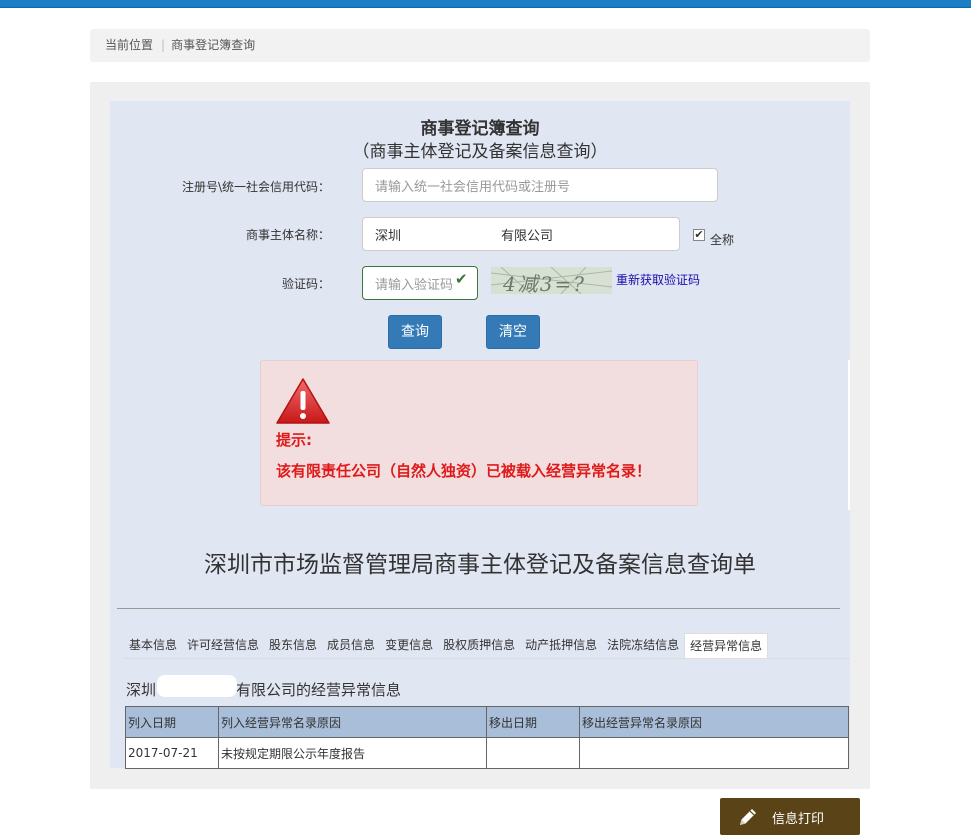  I want to click on column-header: 列入日期, so click(172, 722).